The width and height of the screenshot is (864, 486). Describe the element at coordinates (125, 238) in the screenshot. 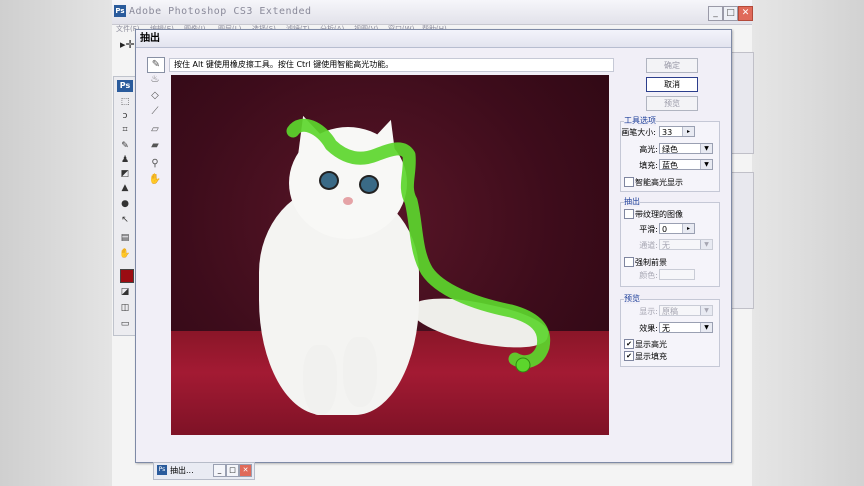

I see `notes-tool-icon: ▤` at that location.